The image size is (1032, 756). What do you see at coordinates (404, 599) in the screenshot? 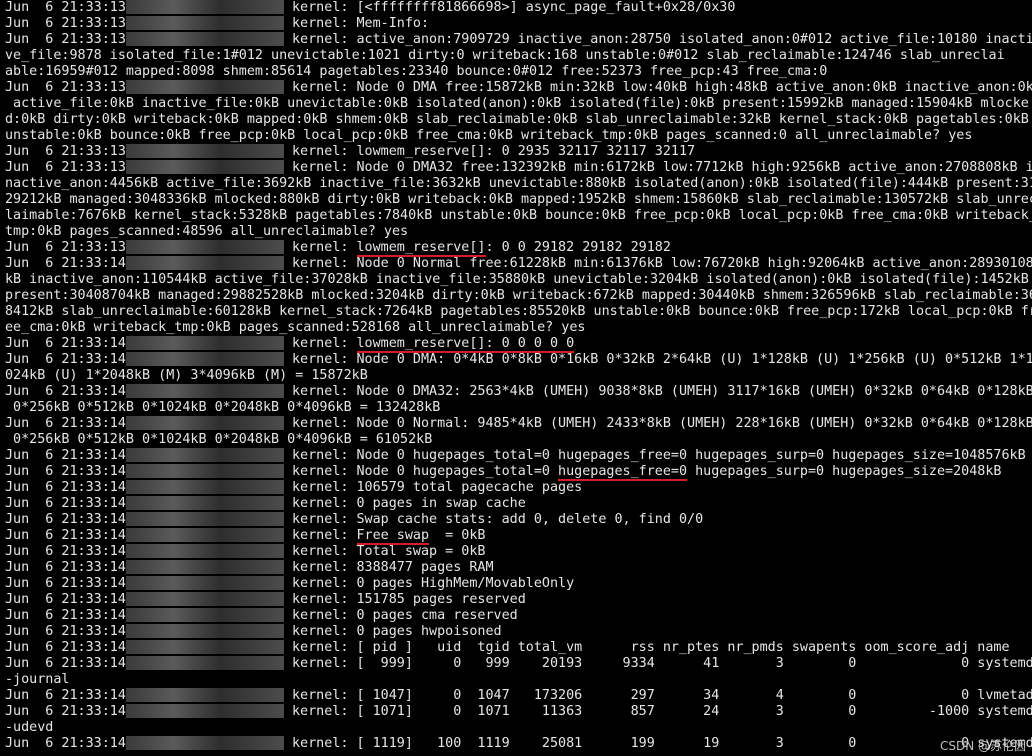
I see `log-message: kernel: 151785 pages reserved` at bounding box center [404, 599].